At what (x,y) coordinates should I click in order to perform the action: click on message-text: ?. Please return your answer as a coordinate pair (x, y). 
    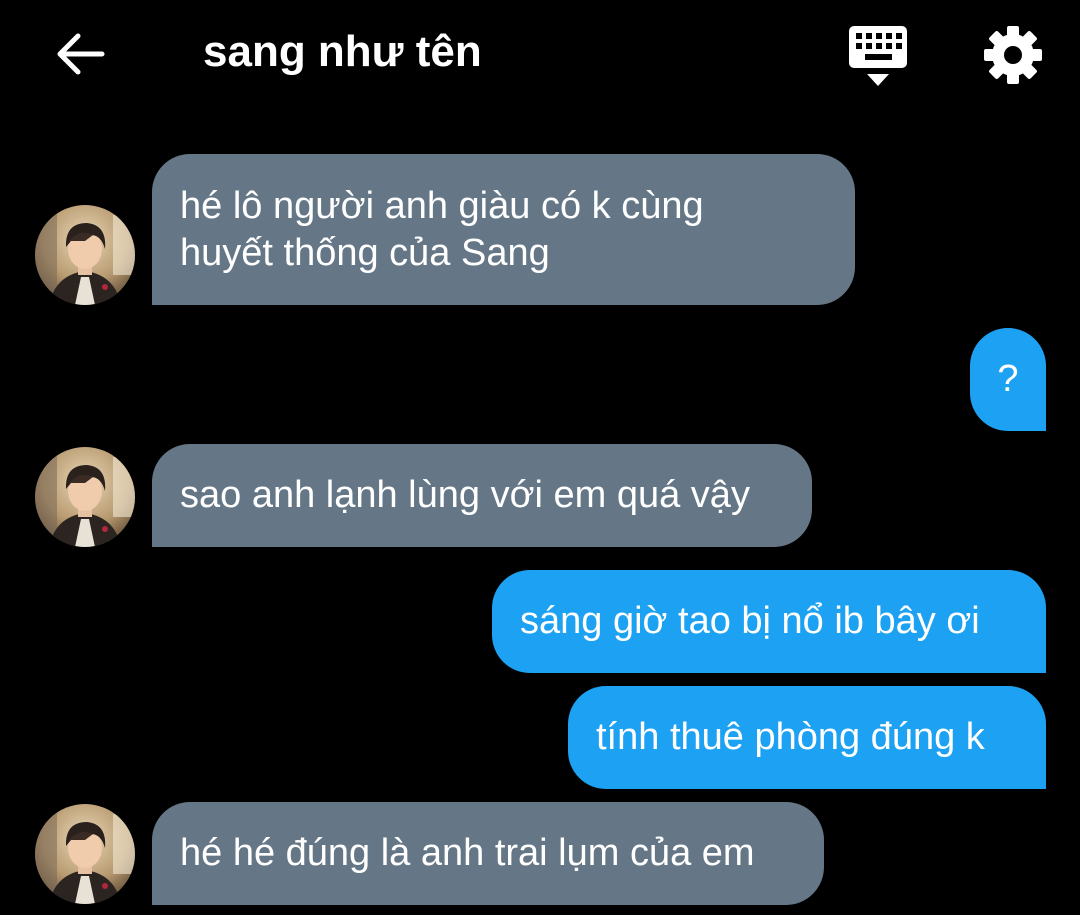
    Looking at the image, I should click on (1008, 379).